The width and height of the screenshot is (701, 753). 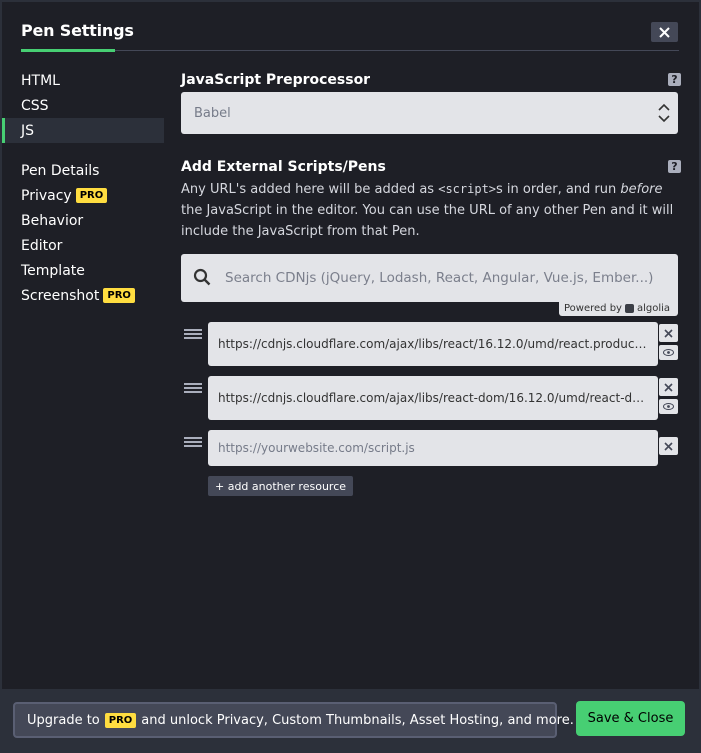 What do you see at coordinates (467, 189) in the screenshot?
I see `script-tag-code: <script>` at bounding box center [467, 189].